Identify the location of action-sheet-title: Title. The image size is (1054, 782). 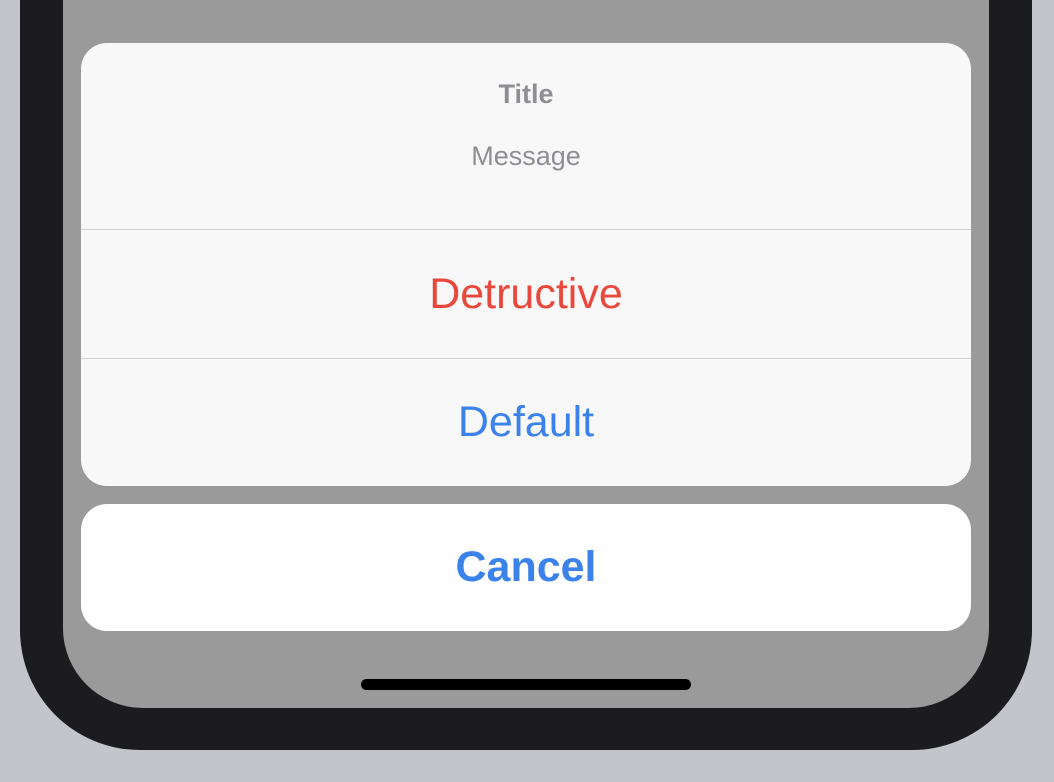
(526, 94).